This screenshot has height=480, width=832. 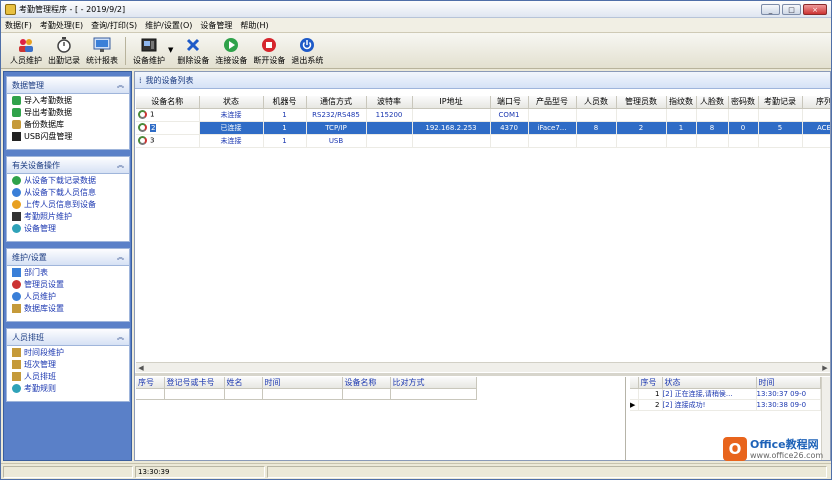 What do you see at coordinates (16, 364) in the screenshot?
I see `calendar-icon` at bounding box center [16, 364].